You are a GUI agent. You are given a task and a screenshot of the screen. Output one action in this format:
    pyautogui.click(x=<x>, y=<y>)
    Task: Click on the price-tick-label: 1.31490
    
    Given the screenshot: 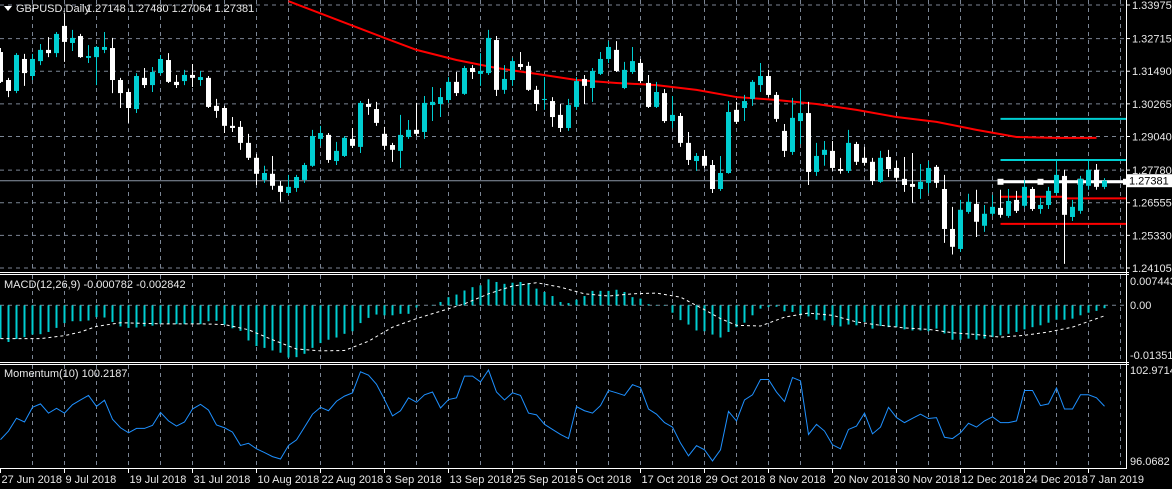 What is the action you would take?
    pyautogui.click(x=1152, y=72)
    